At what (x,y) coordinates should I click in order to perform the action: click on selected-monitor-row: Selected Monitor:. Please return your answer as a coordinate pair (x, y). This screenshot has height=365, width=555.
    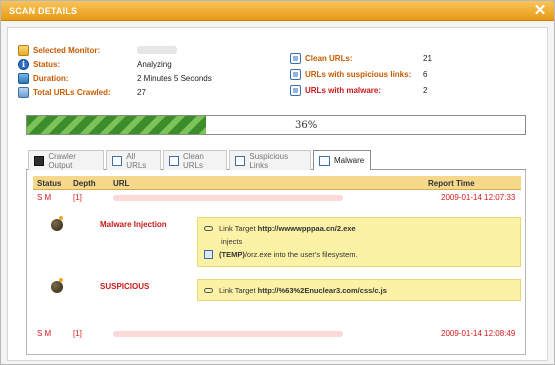
    Looking at the image, I should click on (59, 50).